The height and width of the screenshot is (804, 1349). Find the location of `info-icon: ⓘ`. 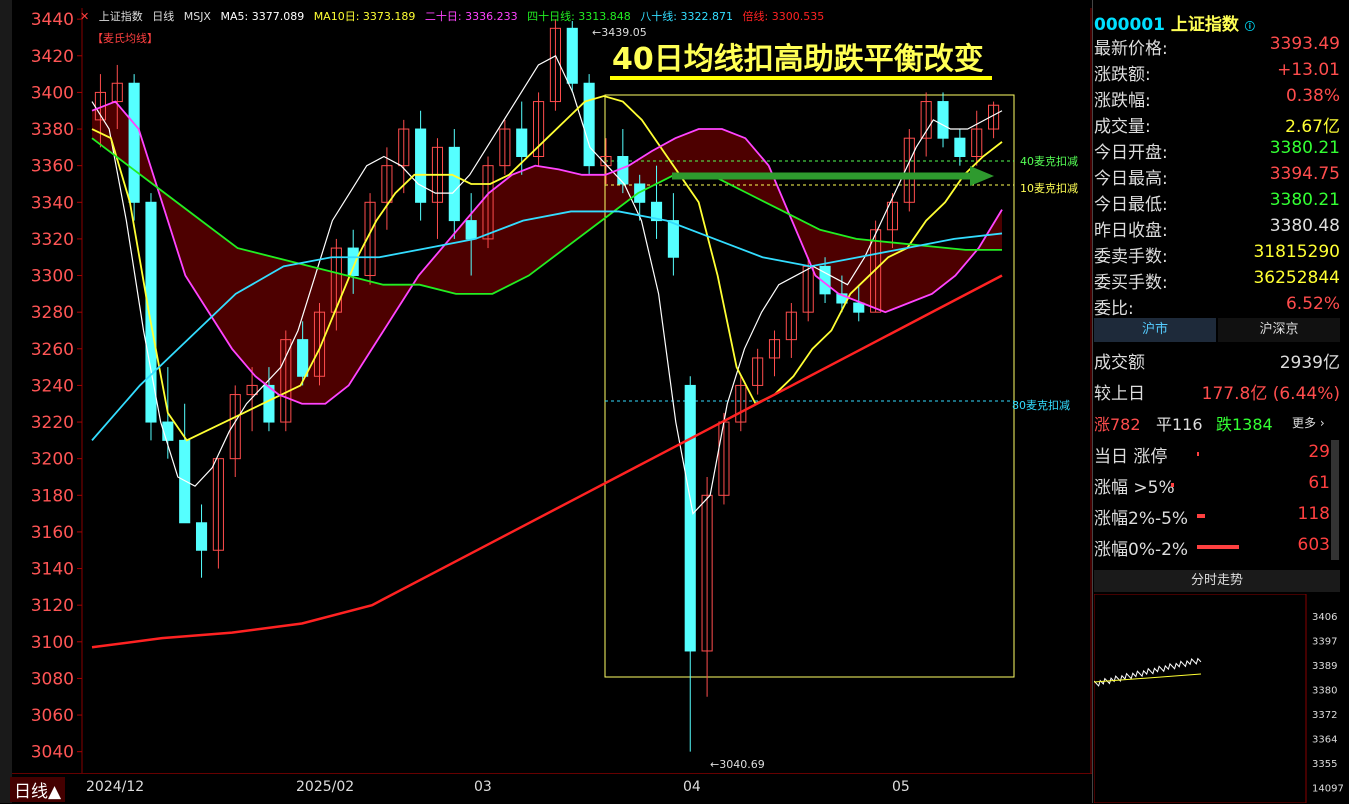

info-icon: ⓘ is located at coordinates (1250, 27).